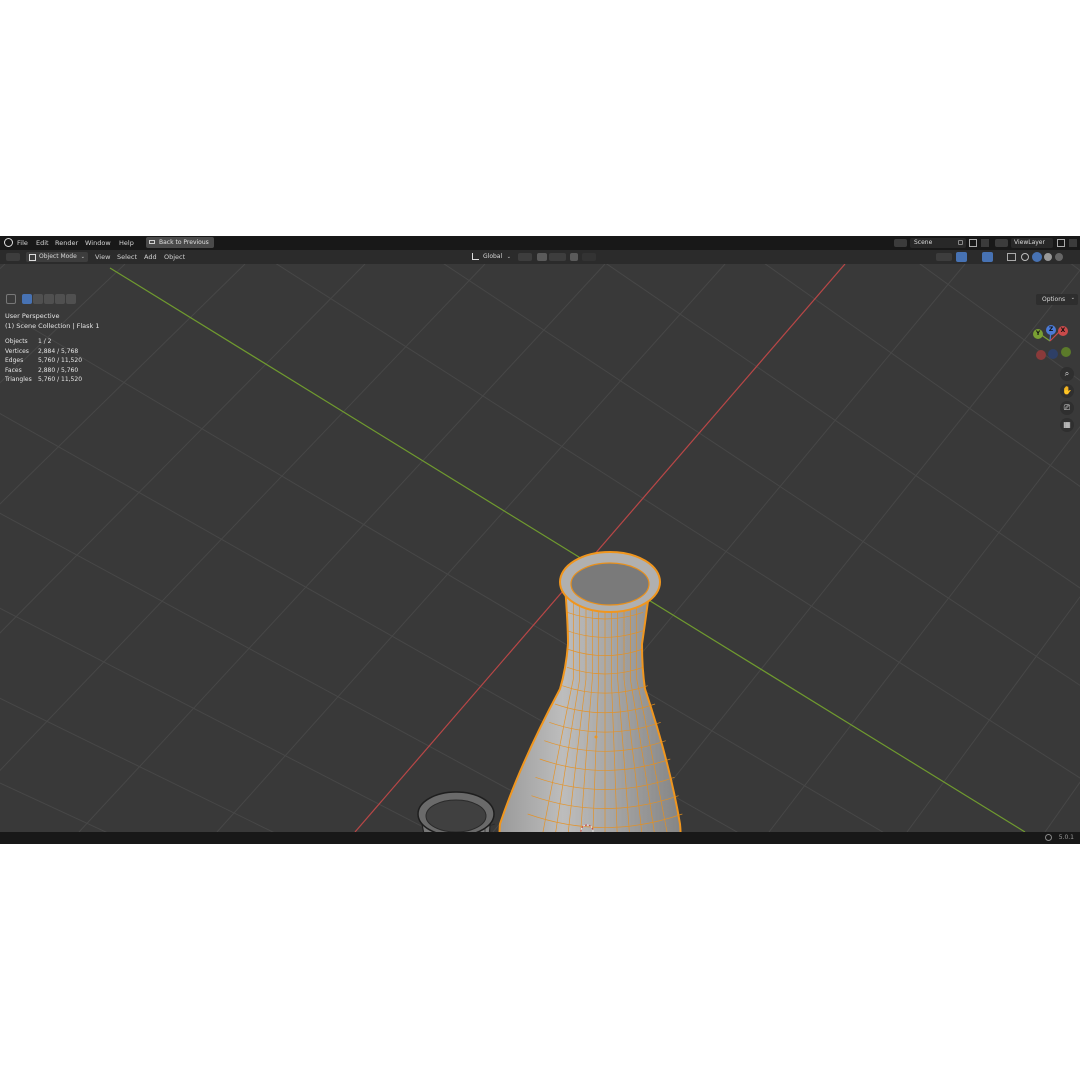 The width and height of the screenshot is (1080, 1080). What do you see at coordinates (22, 243) in the screenshot?
I see `menu-file: File` at bounding box center [22, 243].